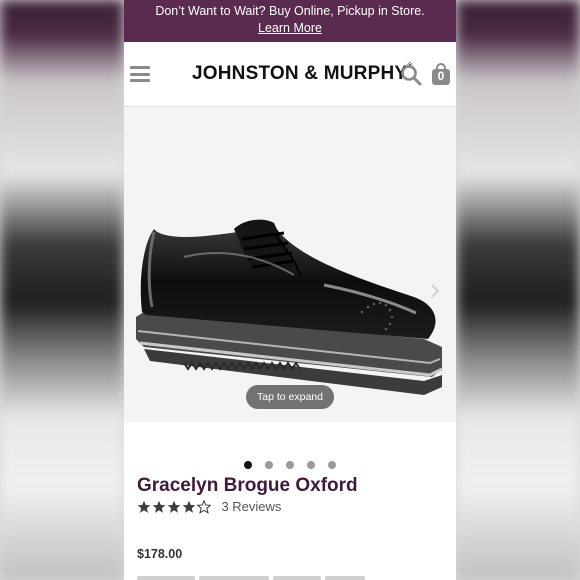 This screenshot has width=580, height=580. What do you see at coordinates (251, 506) in the screenshot?
I see `reviews-link: 3 Reviews` at bounding box center [251, 506].